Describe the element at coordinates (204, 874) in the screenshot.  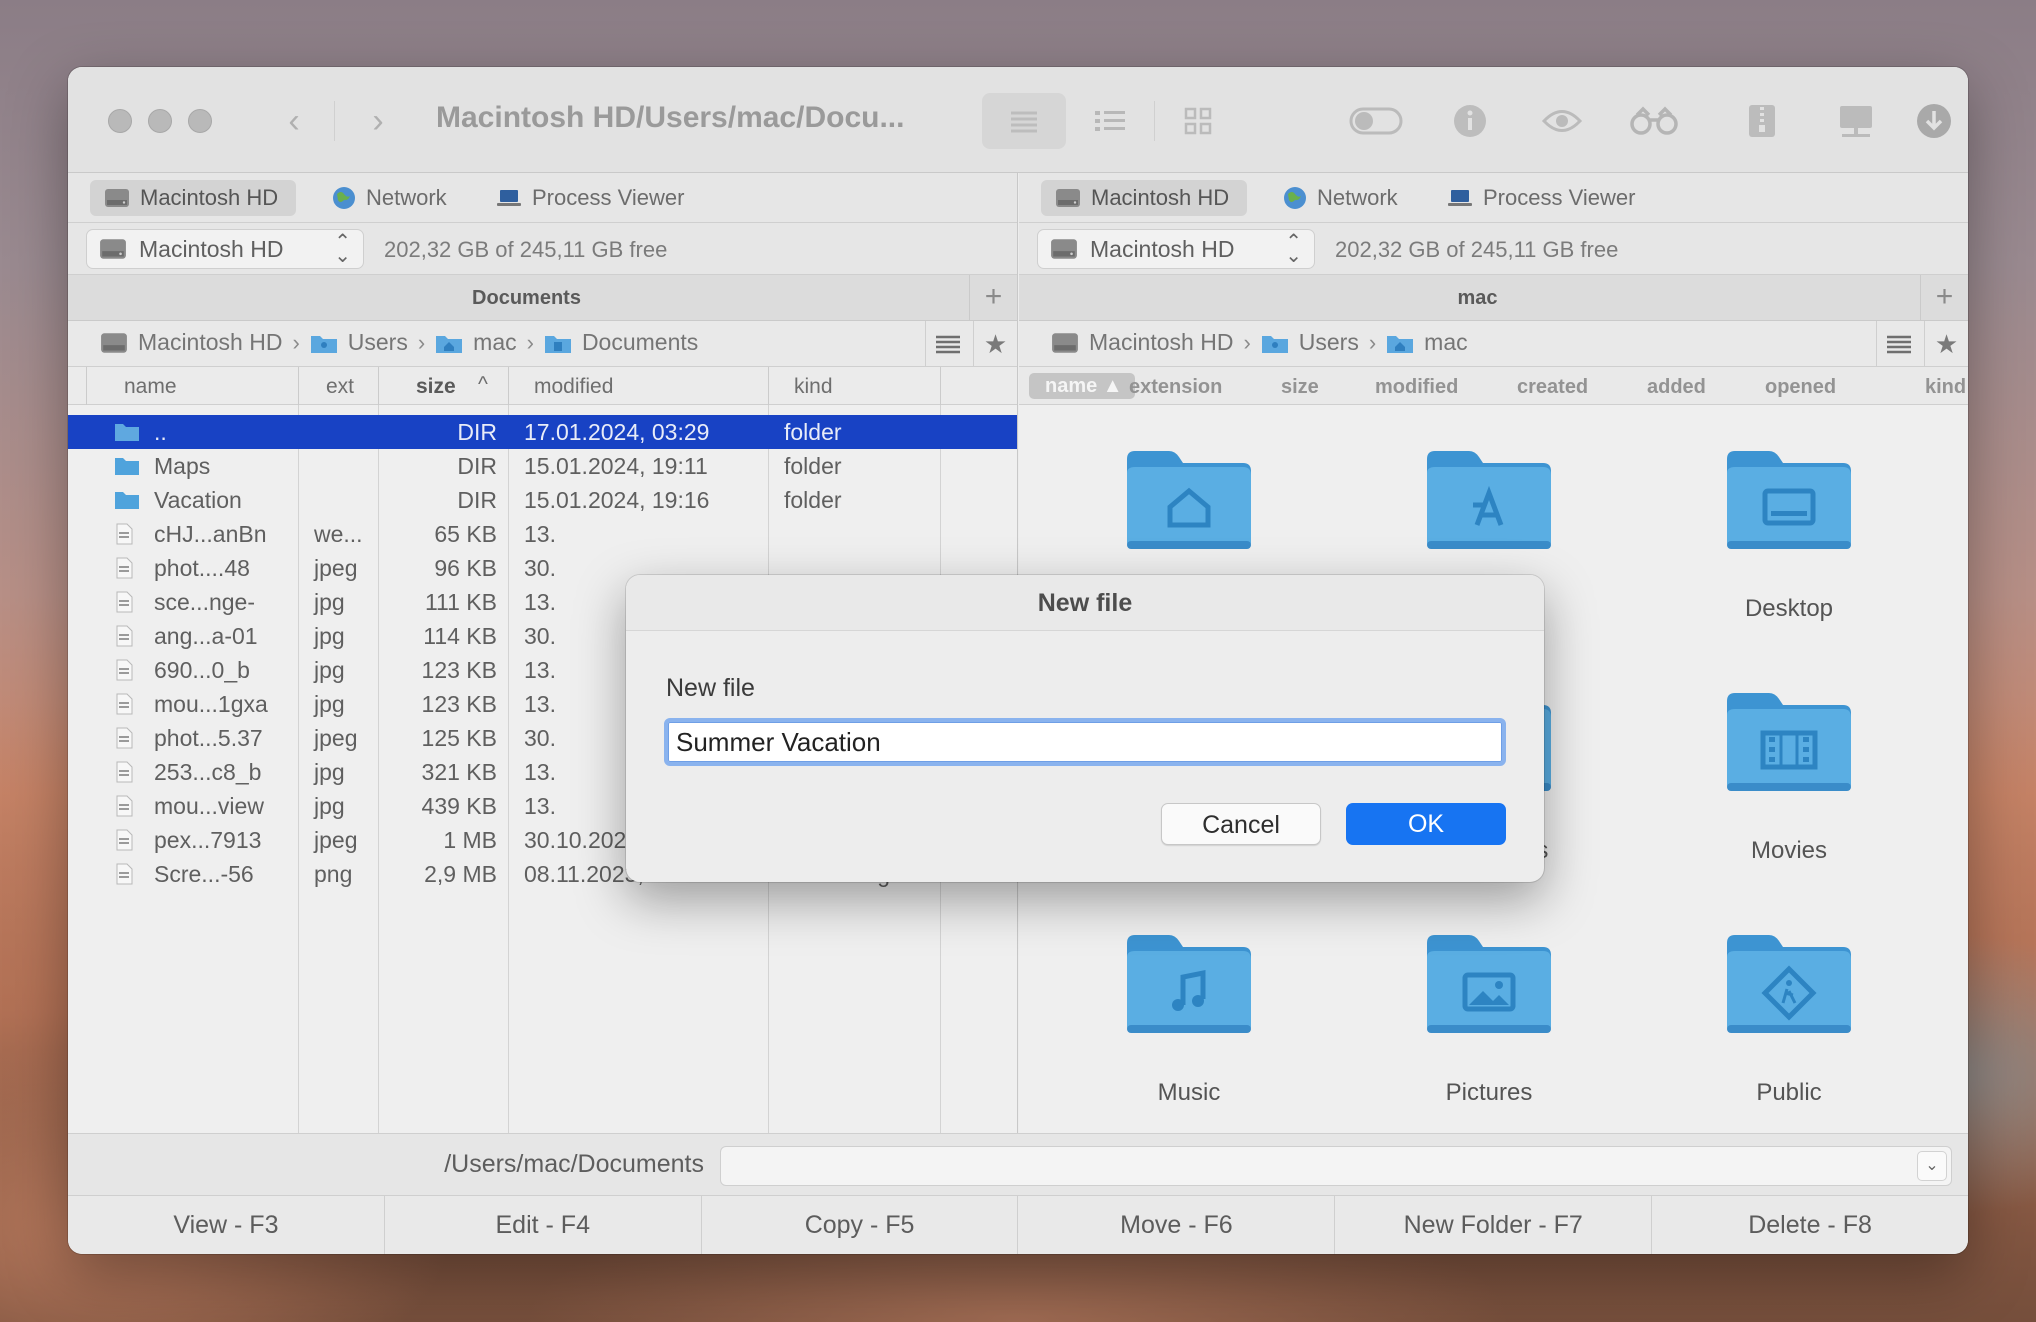
I see `file-name: Scre...-56` at that location.